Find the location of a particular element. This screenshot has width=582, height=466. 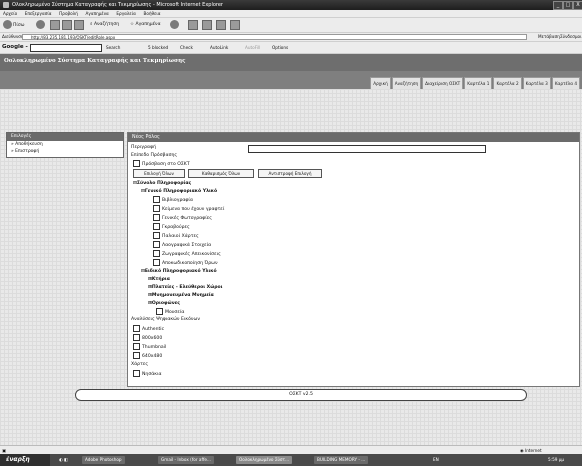

select-all-button: Επιλογή Όλων is located at coordinates (159, 173).